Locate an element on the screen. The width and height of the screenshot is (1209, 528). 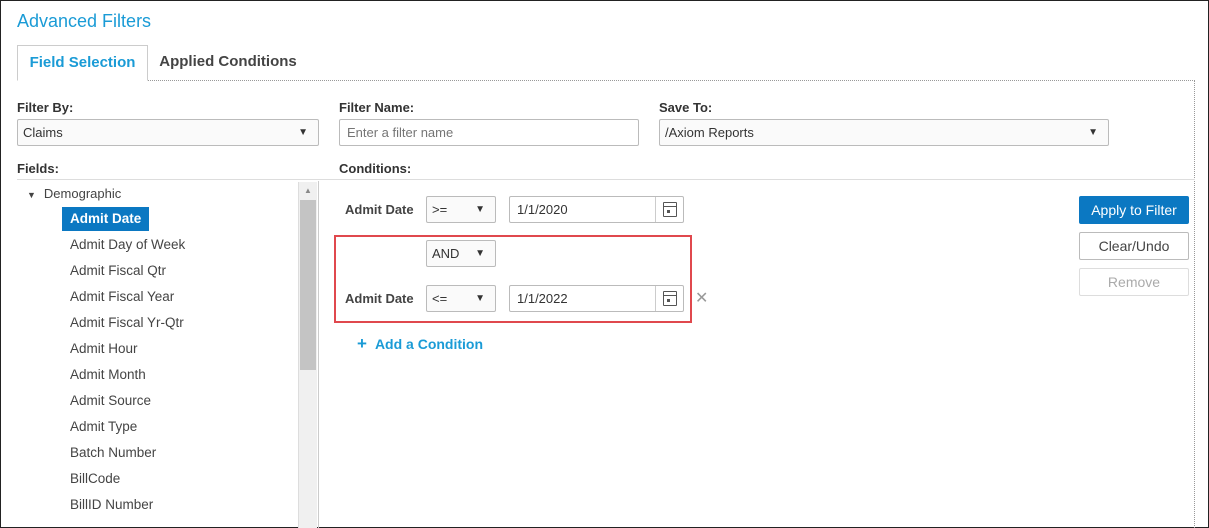
field-item: Admit Type is located at coordinates (103, 427).